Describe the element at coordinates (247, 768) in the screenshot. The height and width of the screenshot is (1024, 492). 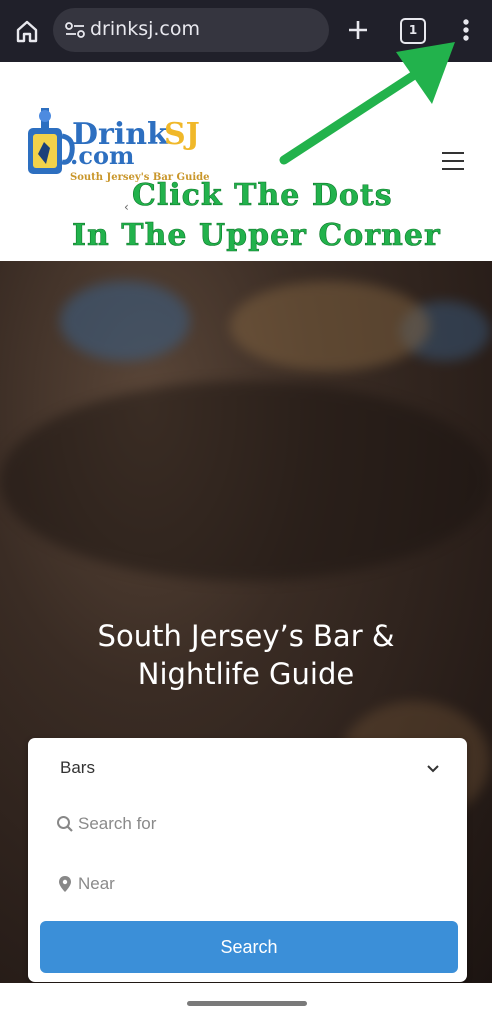
I see `category-select: Bars` at that location.